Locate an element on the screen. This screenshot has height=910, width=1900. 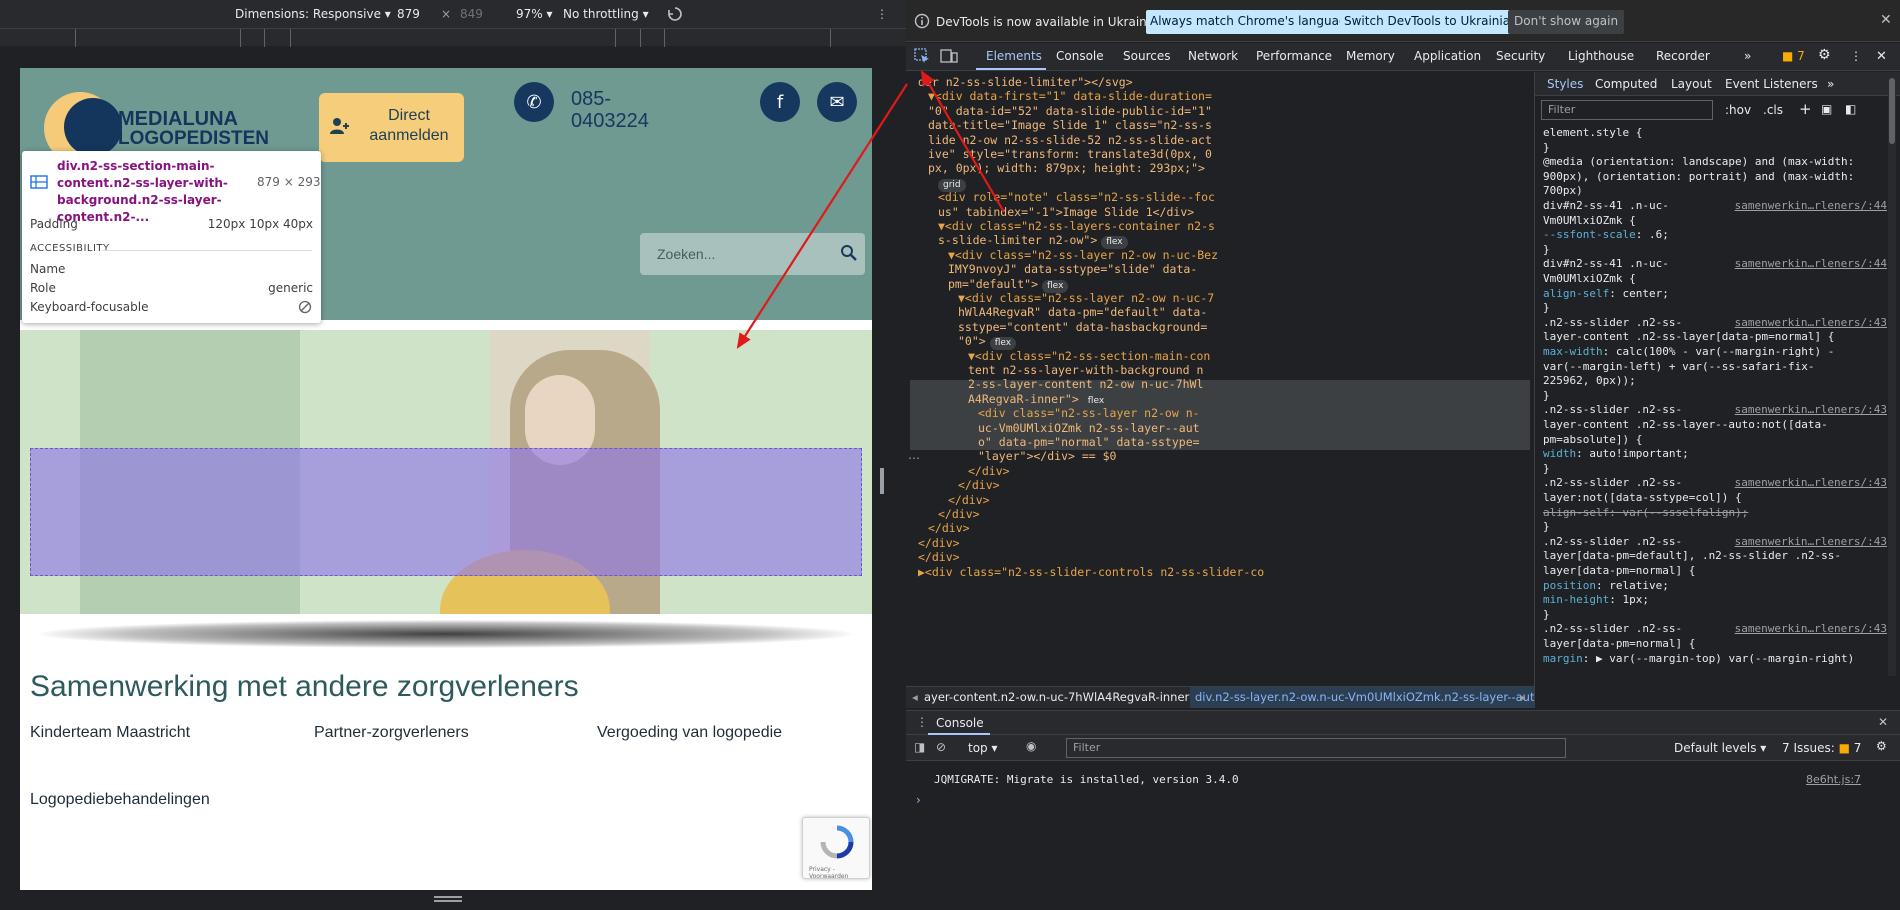
width-input: 879 is located at coordinates (408, 14).